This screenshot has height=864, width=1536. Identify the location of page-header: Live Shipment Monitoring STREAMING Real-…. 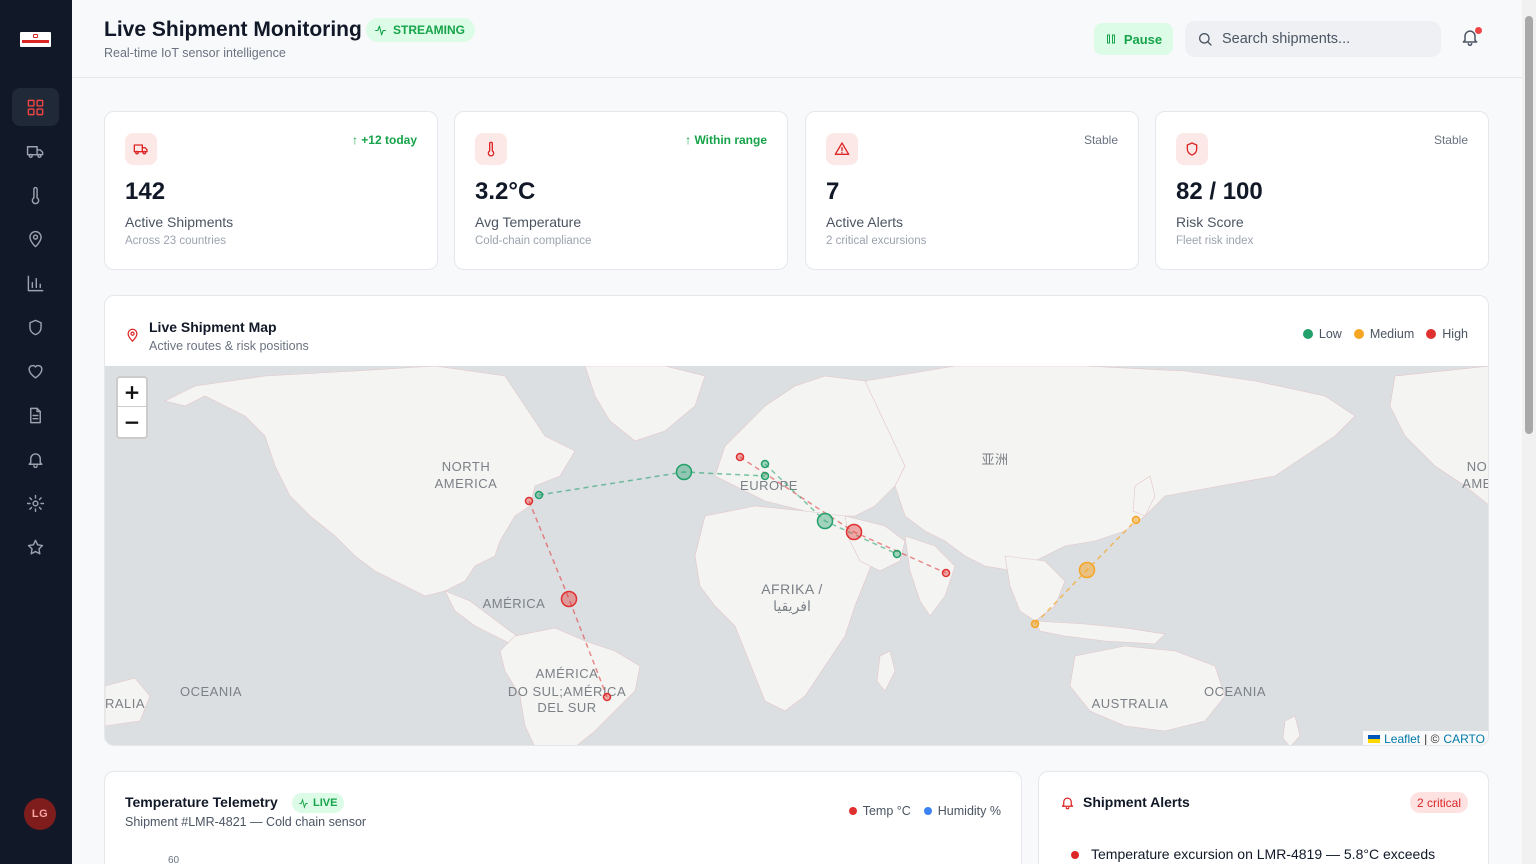
(797, 39).